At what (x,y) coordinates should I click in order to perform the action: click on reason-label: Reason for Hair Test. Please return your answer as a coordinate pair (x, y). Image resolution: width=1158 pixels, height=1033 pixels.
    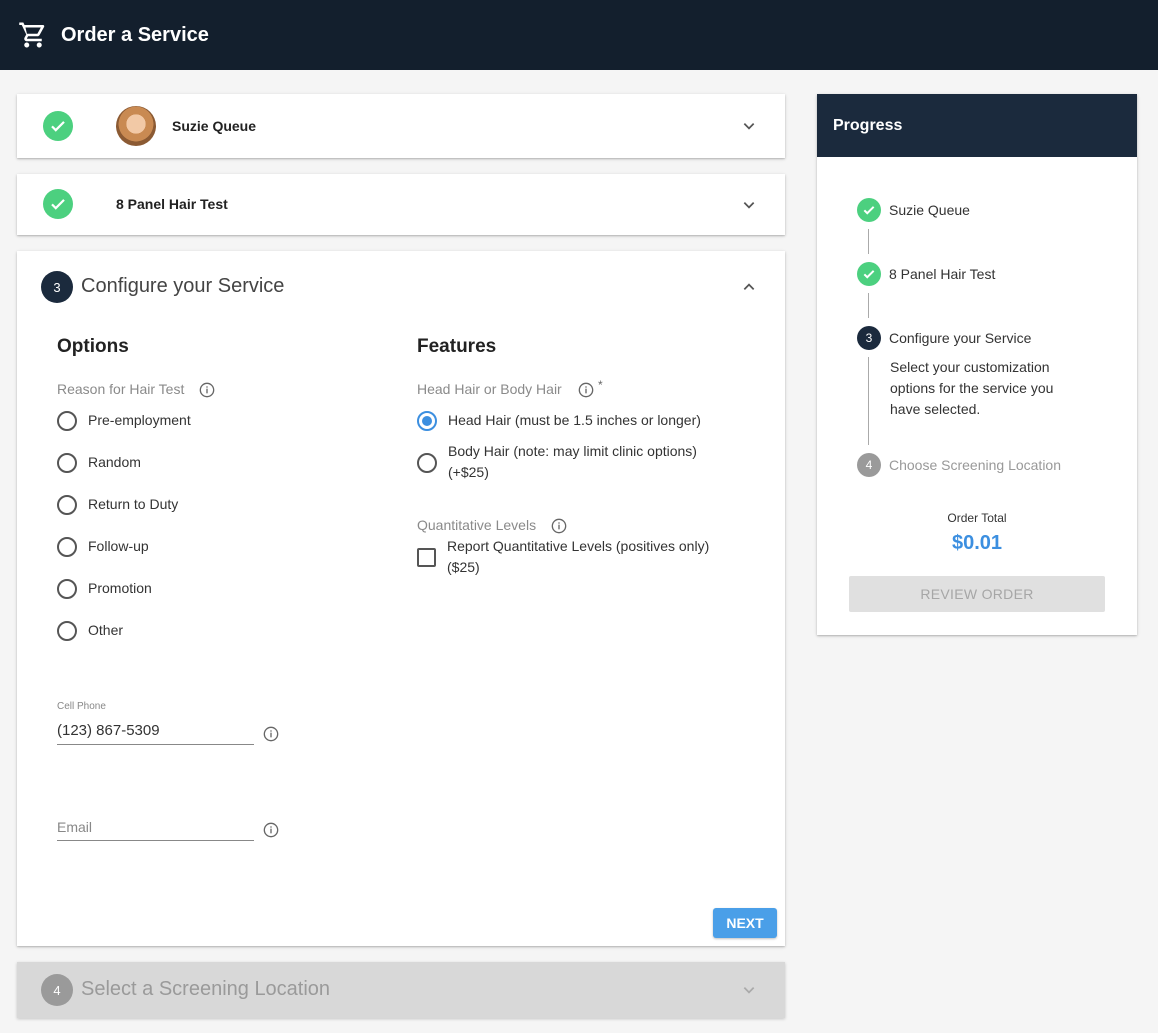
    Looking at the image, I should click on (121, 389).